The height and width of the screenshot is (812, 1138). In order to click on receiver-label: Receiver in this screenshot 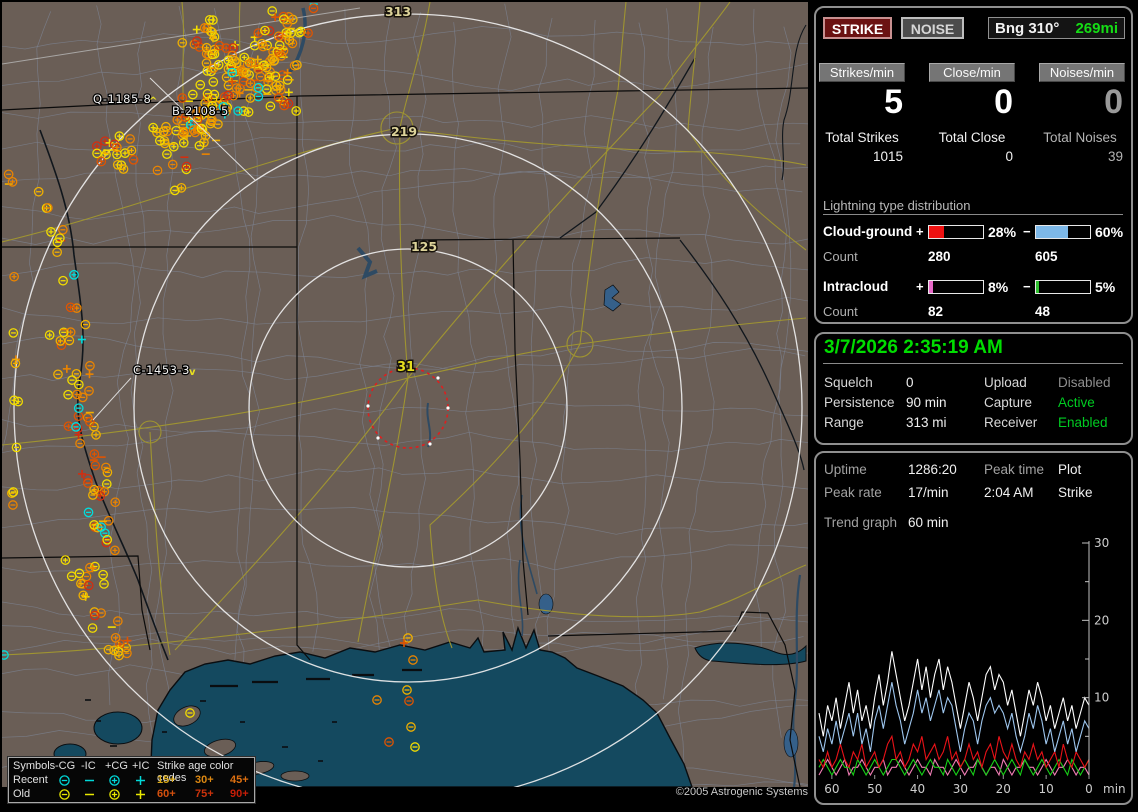, I will do `click(1011, 422)`.